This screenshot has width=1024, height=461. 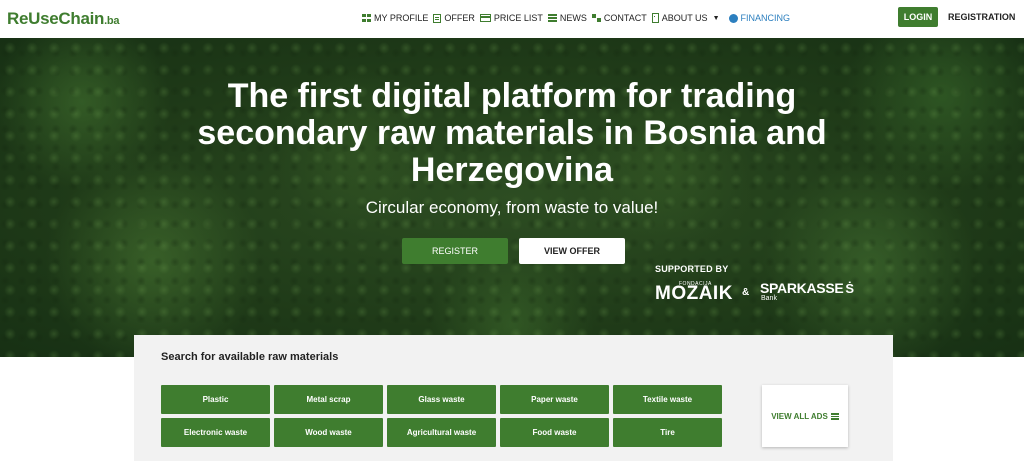 I want to click on view-all-ads-label: VIEW ALL ADS, so click(x=799, y=416).